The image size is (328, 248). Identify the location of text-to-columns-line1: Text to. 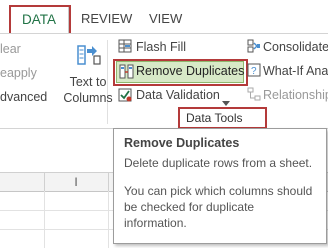
(88, 82).